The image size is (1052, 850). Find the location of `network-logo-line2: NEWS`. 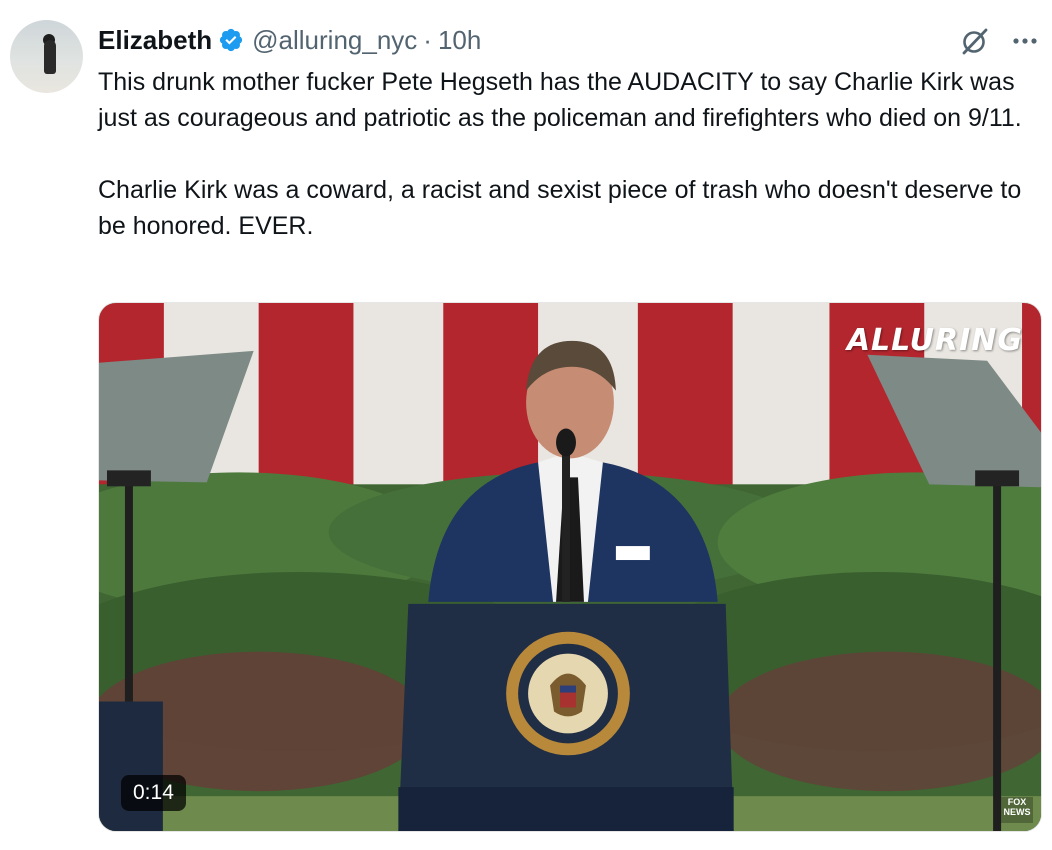

network-logo-line2: NEWS is located at coordinates (1017, 812).